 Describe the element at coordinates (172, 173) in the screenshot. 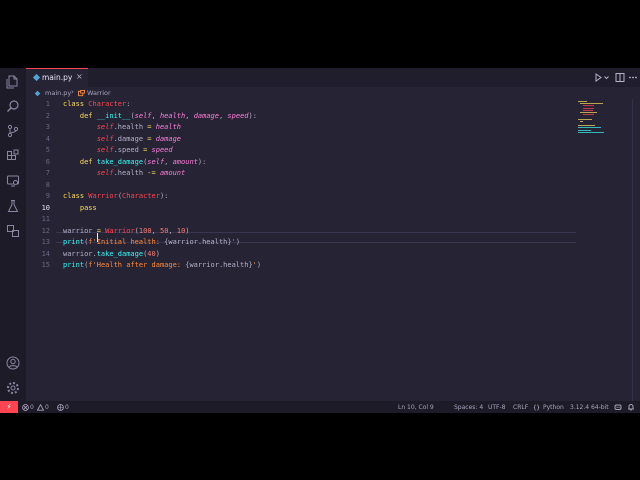

I see `code-token: amount` at that location.